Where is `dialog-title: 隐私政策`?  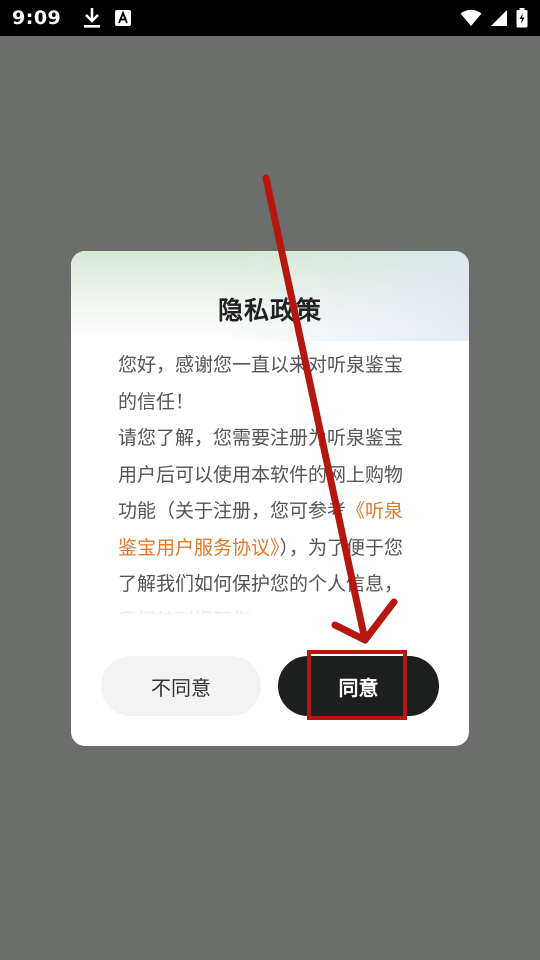
dialog-title: 隐私政策 is located at coordinates (269, 310).